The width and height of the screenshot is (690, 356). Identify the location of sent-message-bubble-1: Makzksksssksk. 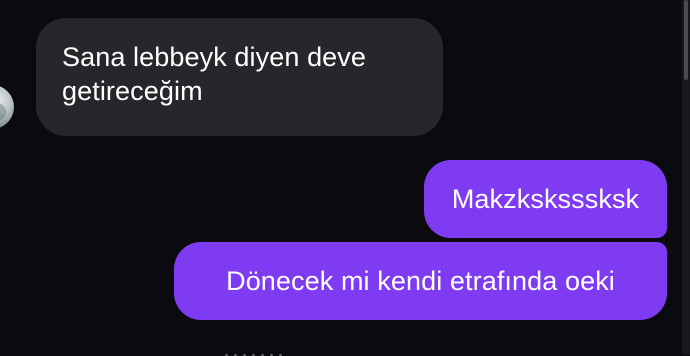
(545, 199).